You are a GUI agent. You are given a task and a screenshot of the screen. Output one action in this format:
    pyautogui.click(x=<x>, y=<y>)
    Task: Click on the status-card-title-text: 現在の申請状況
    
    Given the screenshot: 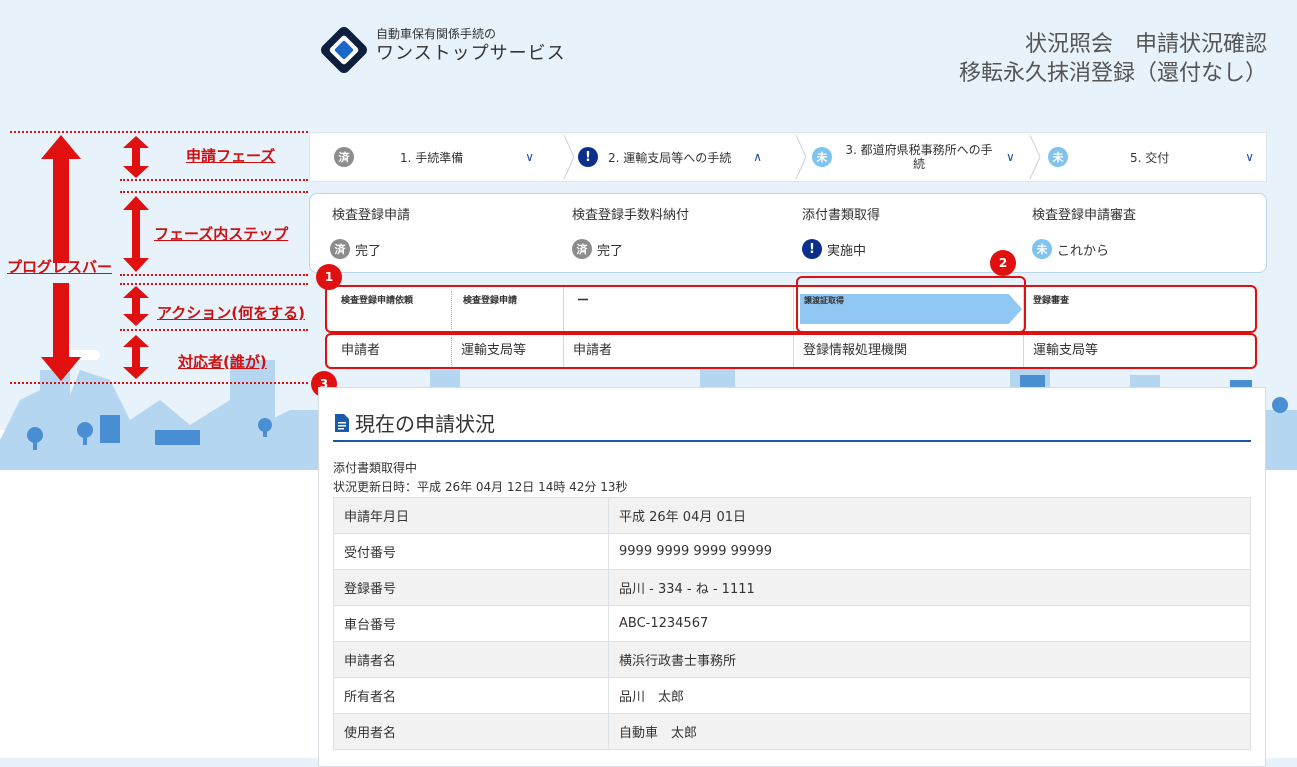 What is the action you would take?
    pyautogui.click(x=425, y=424)
    